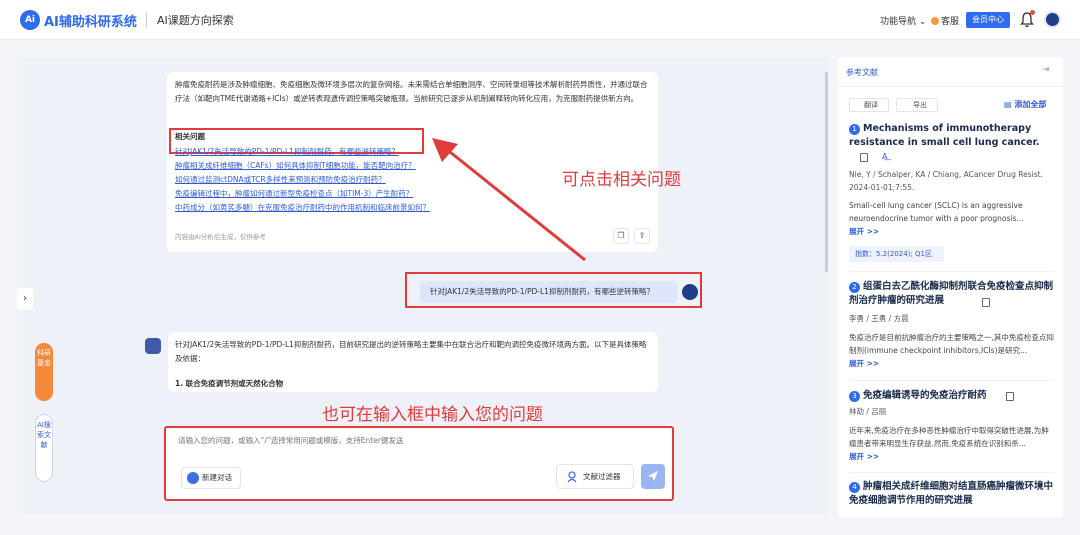 The width and height of the screenshot is (1080, 535). What do you see at coordinates (153, 346) in the screenshot?
I see `bot-avatar-icon` at bounding box center [153, 346].